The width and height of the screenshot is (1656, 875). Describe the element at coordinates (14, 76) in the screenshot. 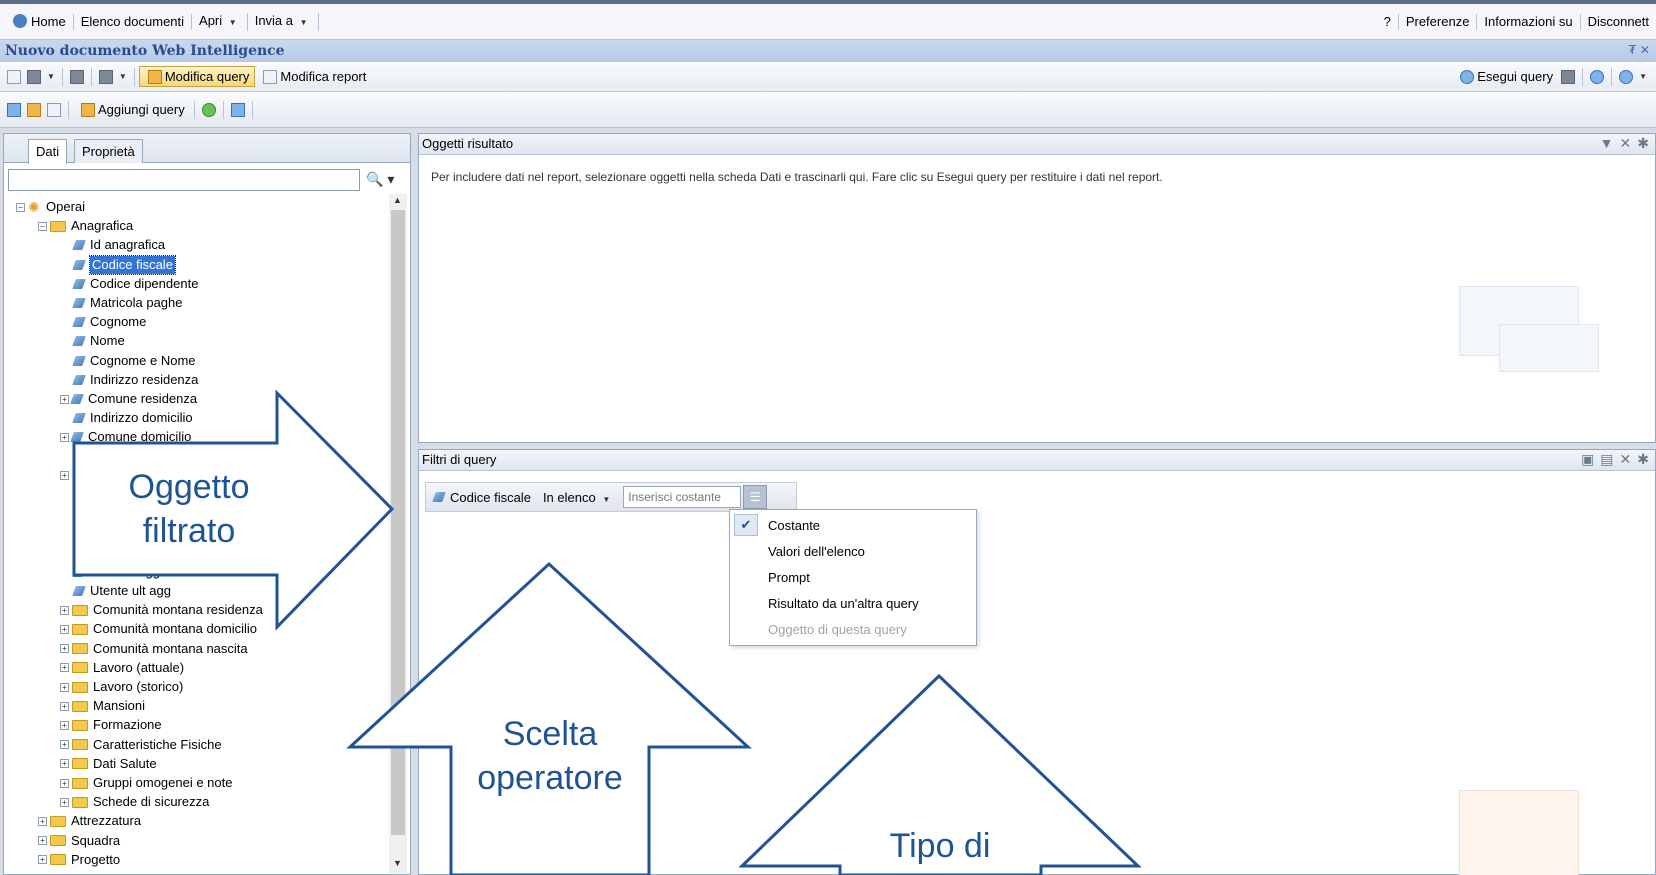

I see `new-document-icon` at that location.